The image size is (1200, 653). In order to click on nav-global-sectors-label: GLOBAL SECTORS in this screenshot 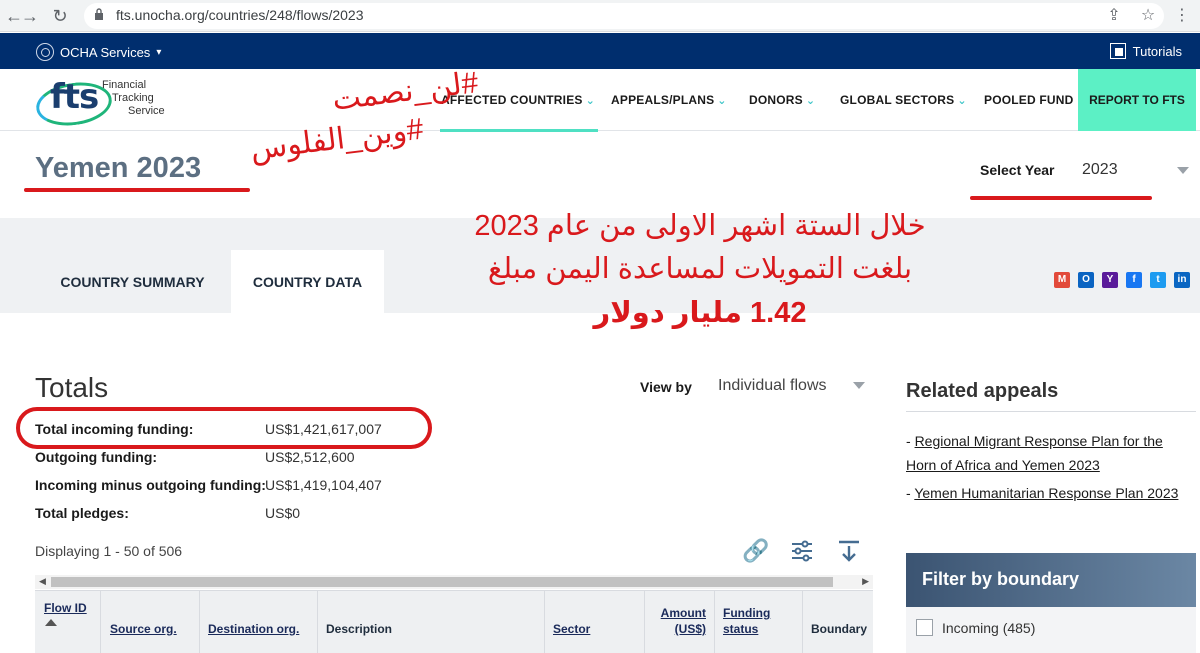, I will do `click(897, 100)`.